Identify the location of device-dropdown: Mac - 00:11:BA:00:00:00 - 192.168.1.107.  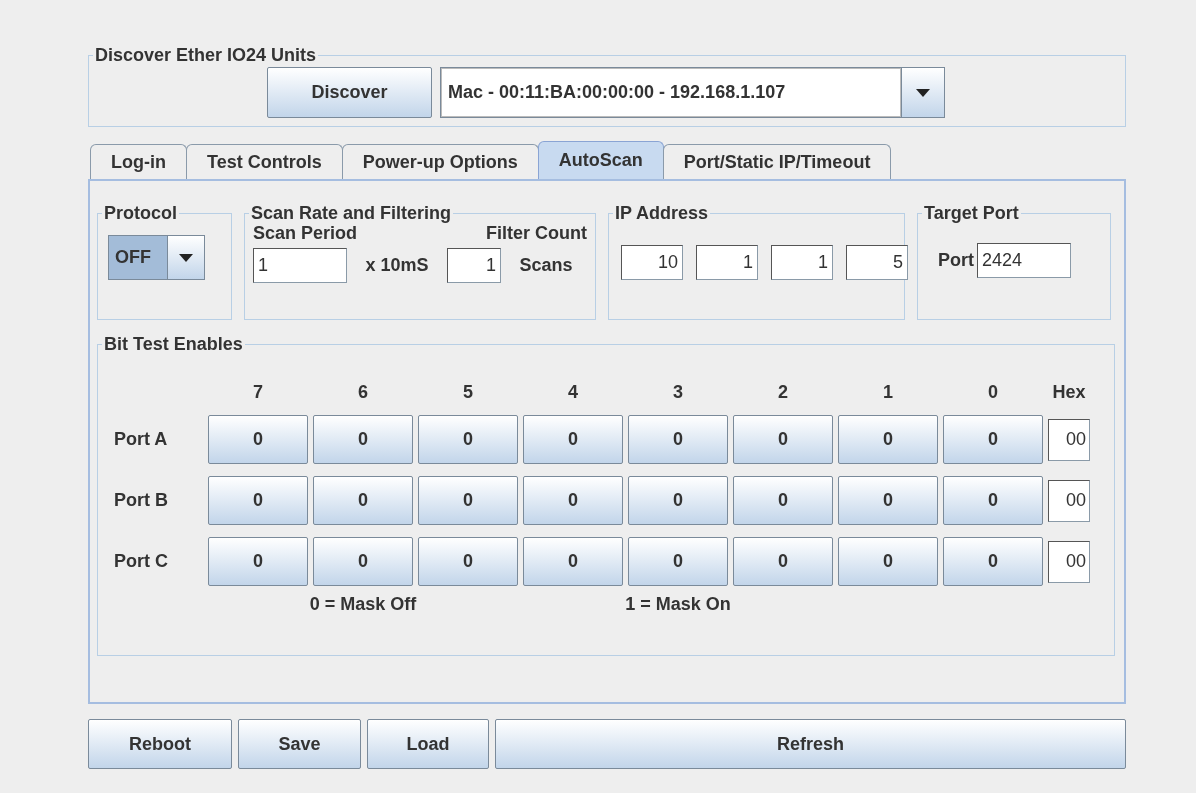
(692, 92).